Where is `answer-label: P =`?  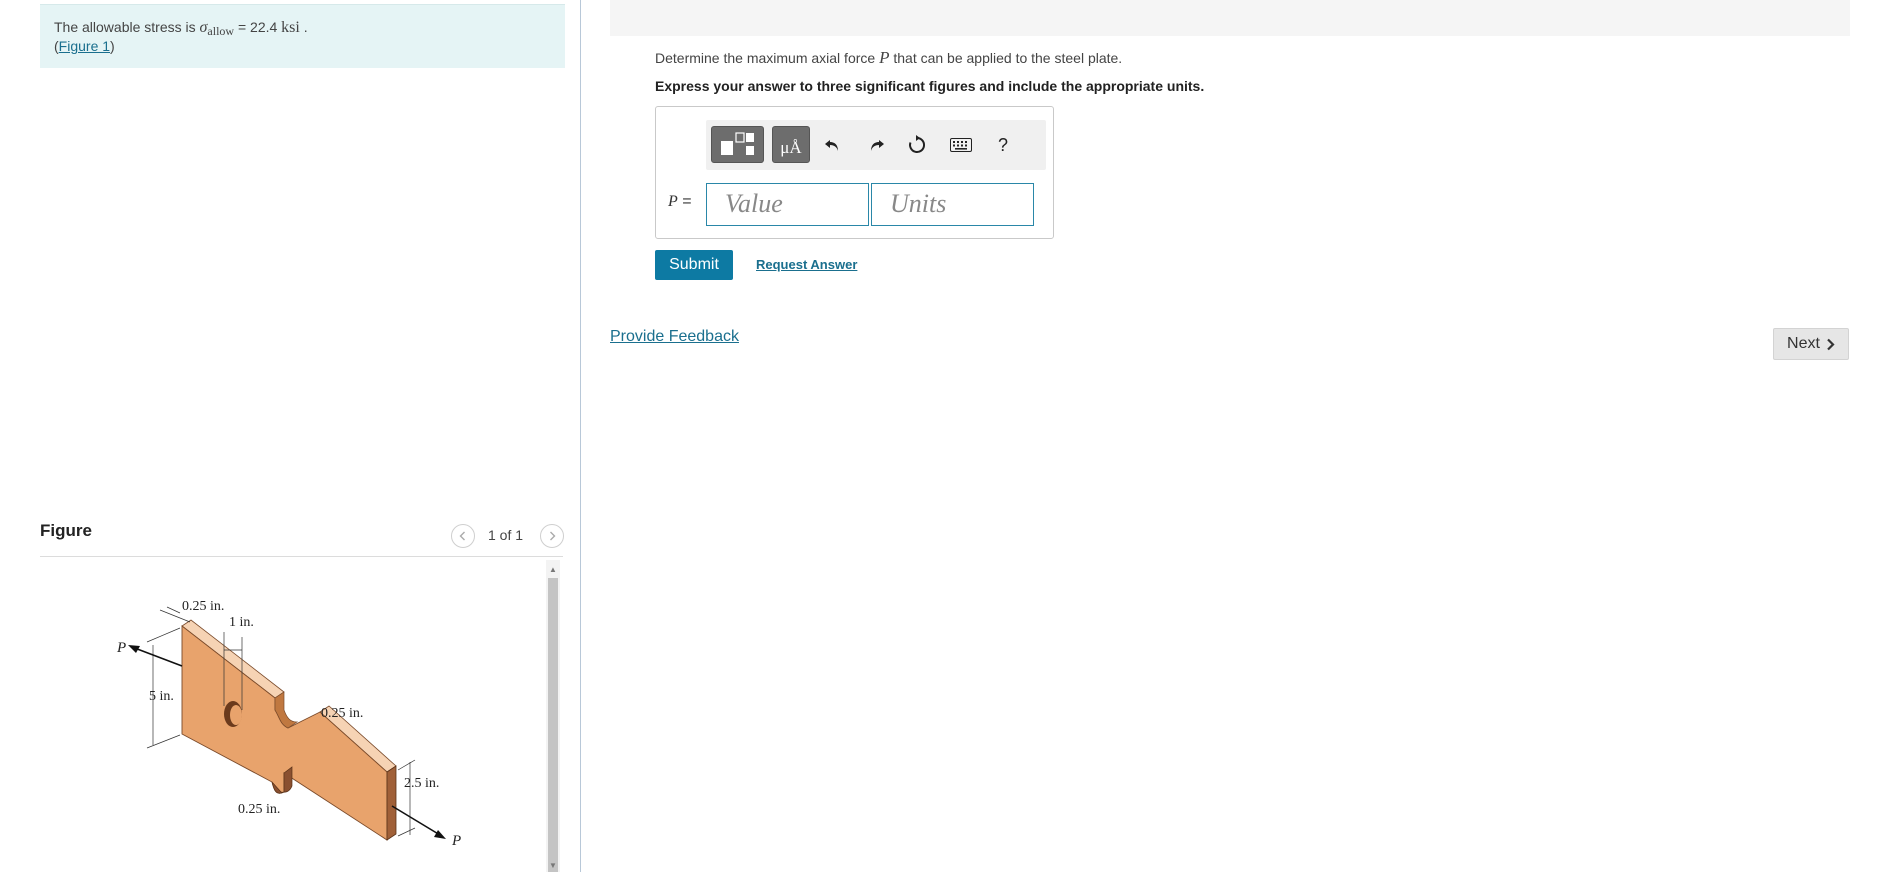
answer-label: P = is located at coordinates (680, 202).